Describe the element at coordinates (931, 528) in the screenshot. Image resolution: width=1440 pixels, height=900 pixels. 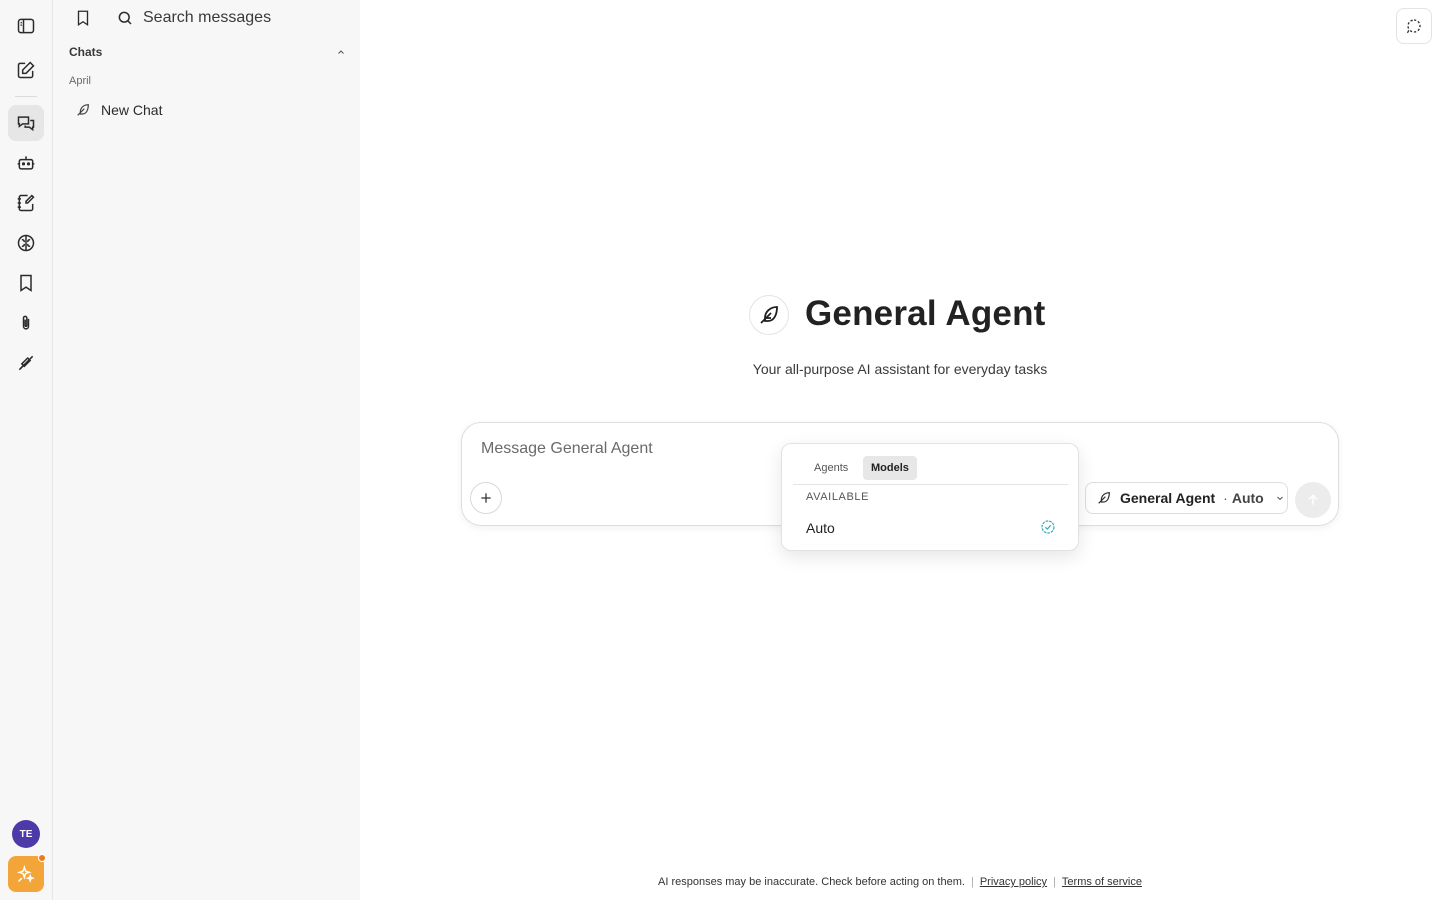
I see `model-option-auto: Auto` at that location.